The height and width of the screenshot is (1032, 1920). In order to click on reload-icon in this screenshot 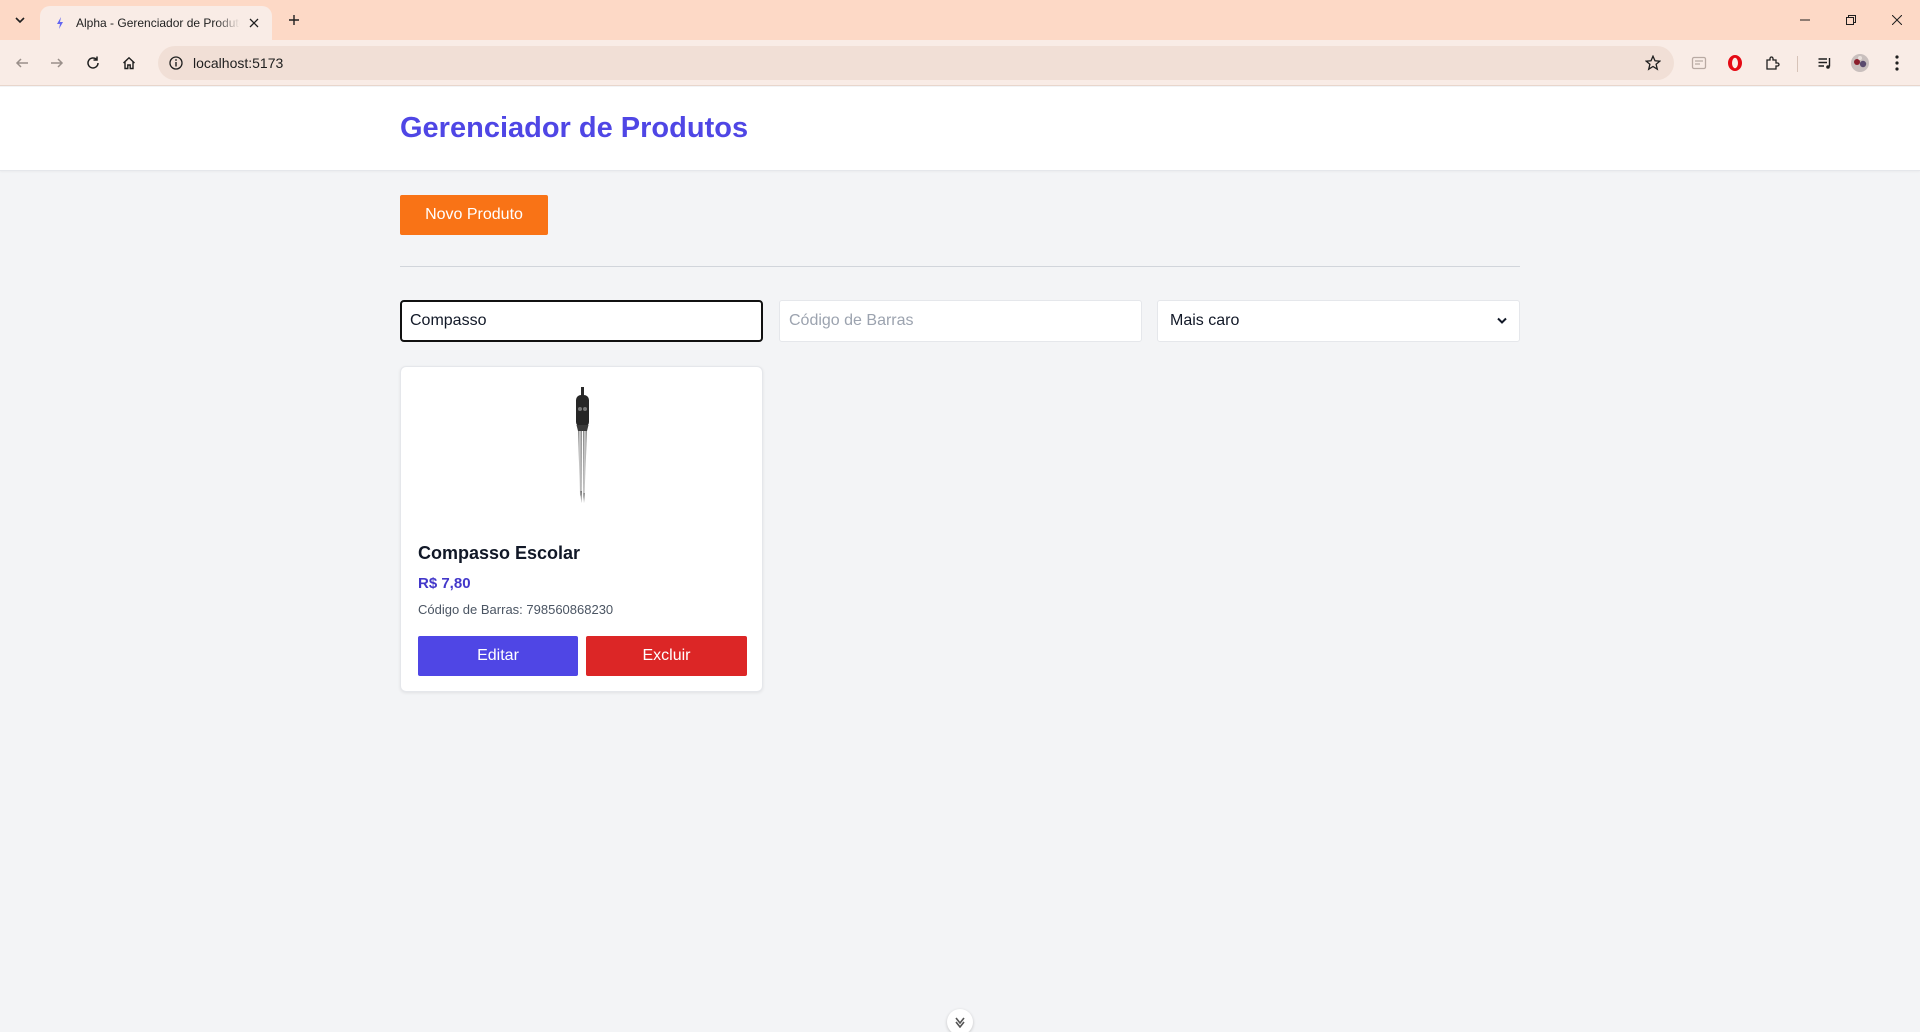, I will do `click(93, 63)`.